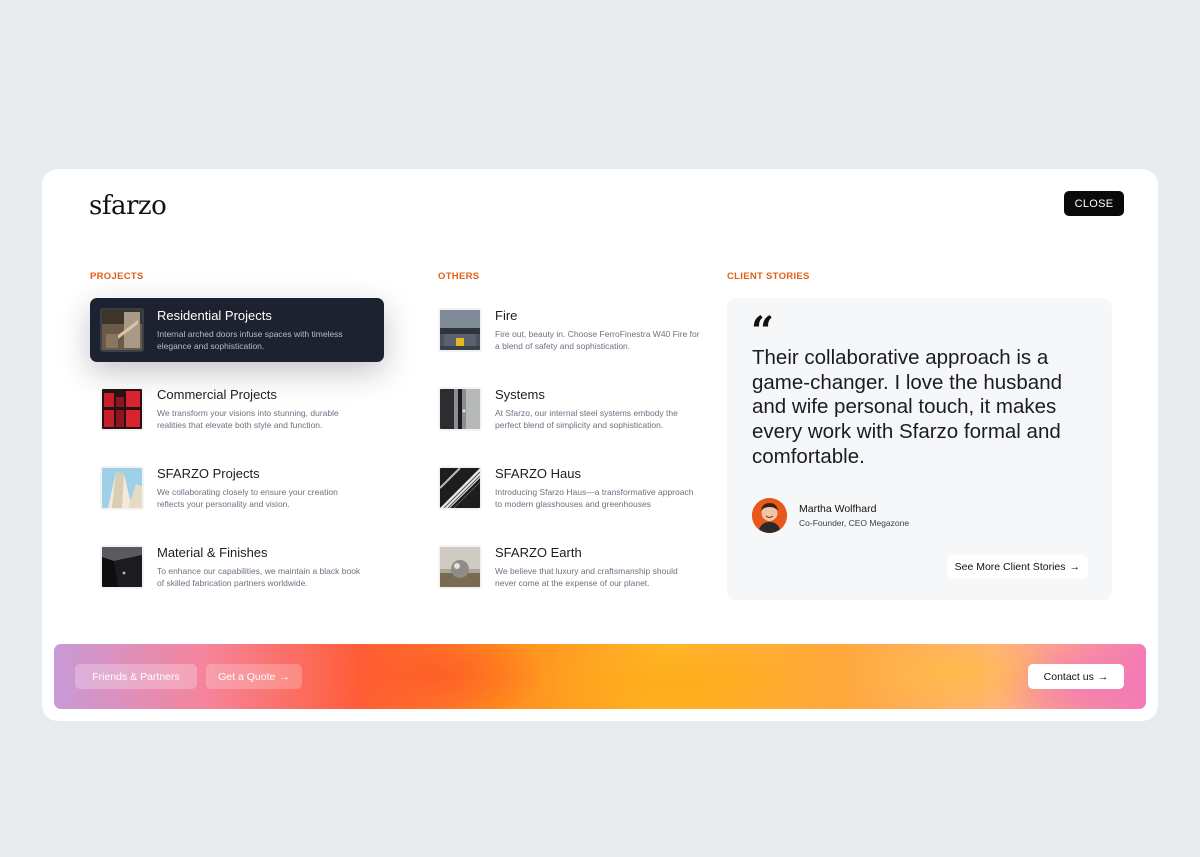 The width and height of the screenshot is (1200, 857). Describe the element at coordinates (460, 488) in the screenshot. I see `haus-thumb` at that location.